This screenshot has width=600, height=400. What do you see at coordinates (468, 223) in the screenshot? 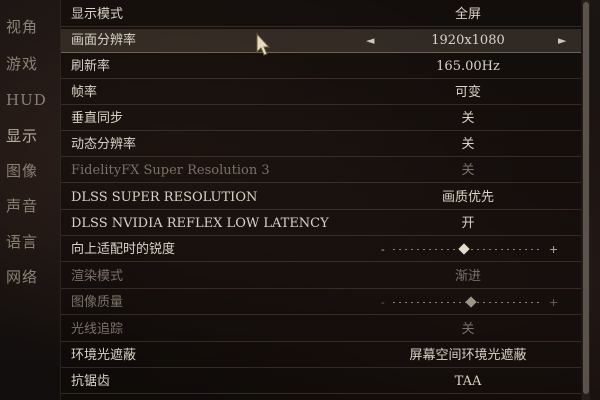
I see `setting-value: 开` at bounding box center [468, 223].